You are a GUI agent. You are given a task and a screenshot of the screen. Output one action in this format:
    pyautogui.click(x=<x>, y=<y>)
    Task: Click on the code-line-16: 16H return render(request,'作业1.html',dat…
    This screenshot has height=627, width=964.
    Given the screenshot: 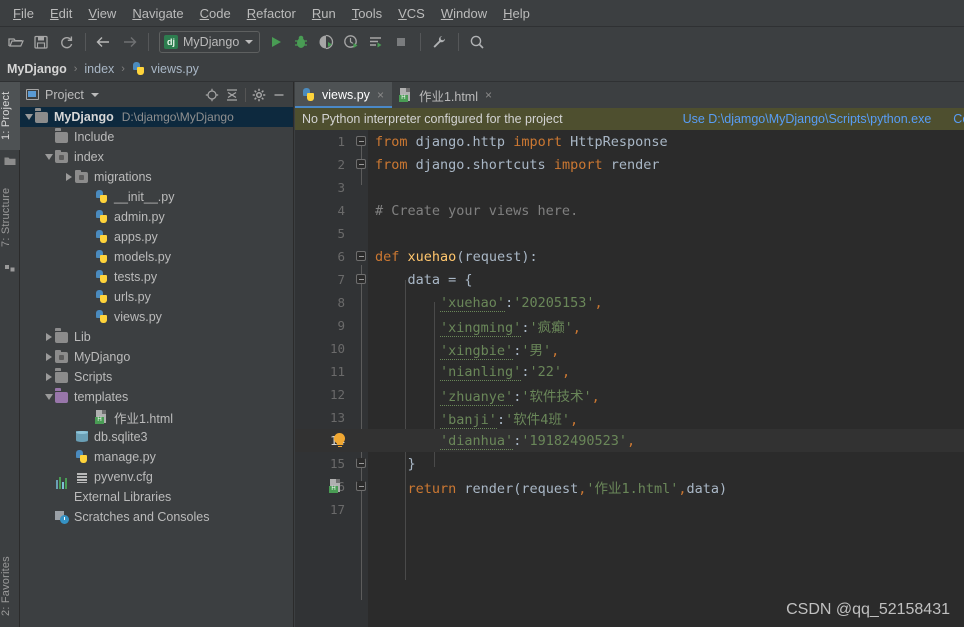 What is the action you would take?
    pyautogui.click(x=629, y=486)
    